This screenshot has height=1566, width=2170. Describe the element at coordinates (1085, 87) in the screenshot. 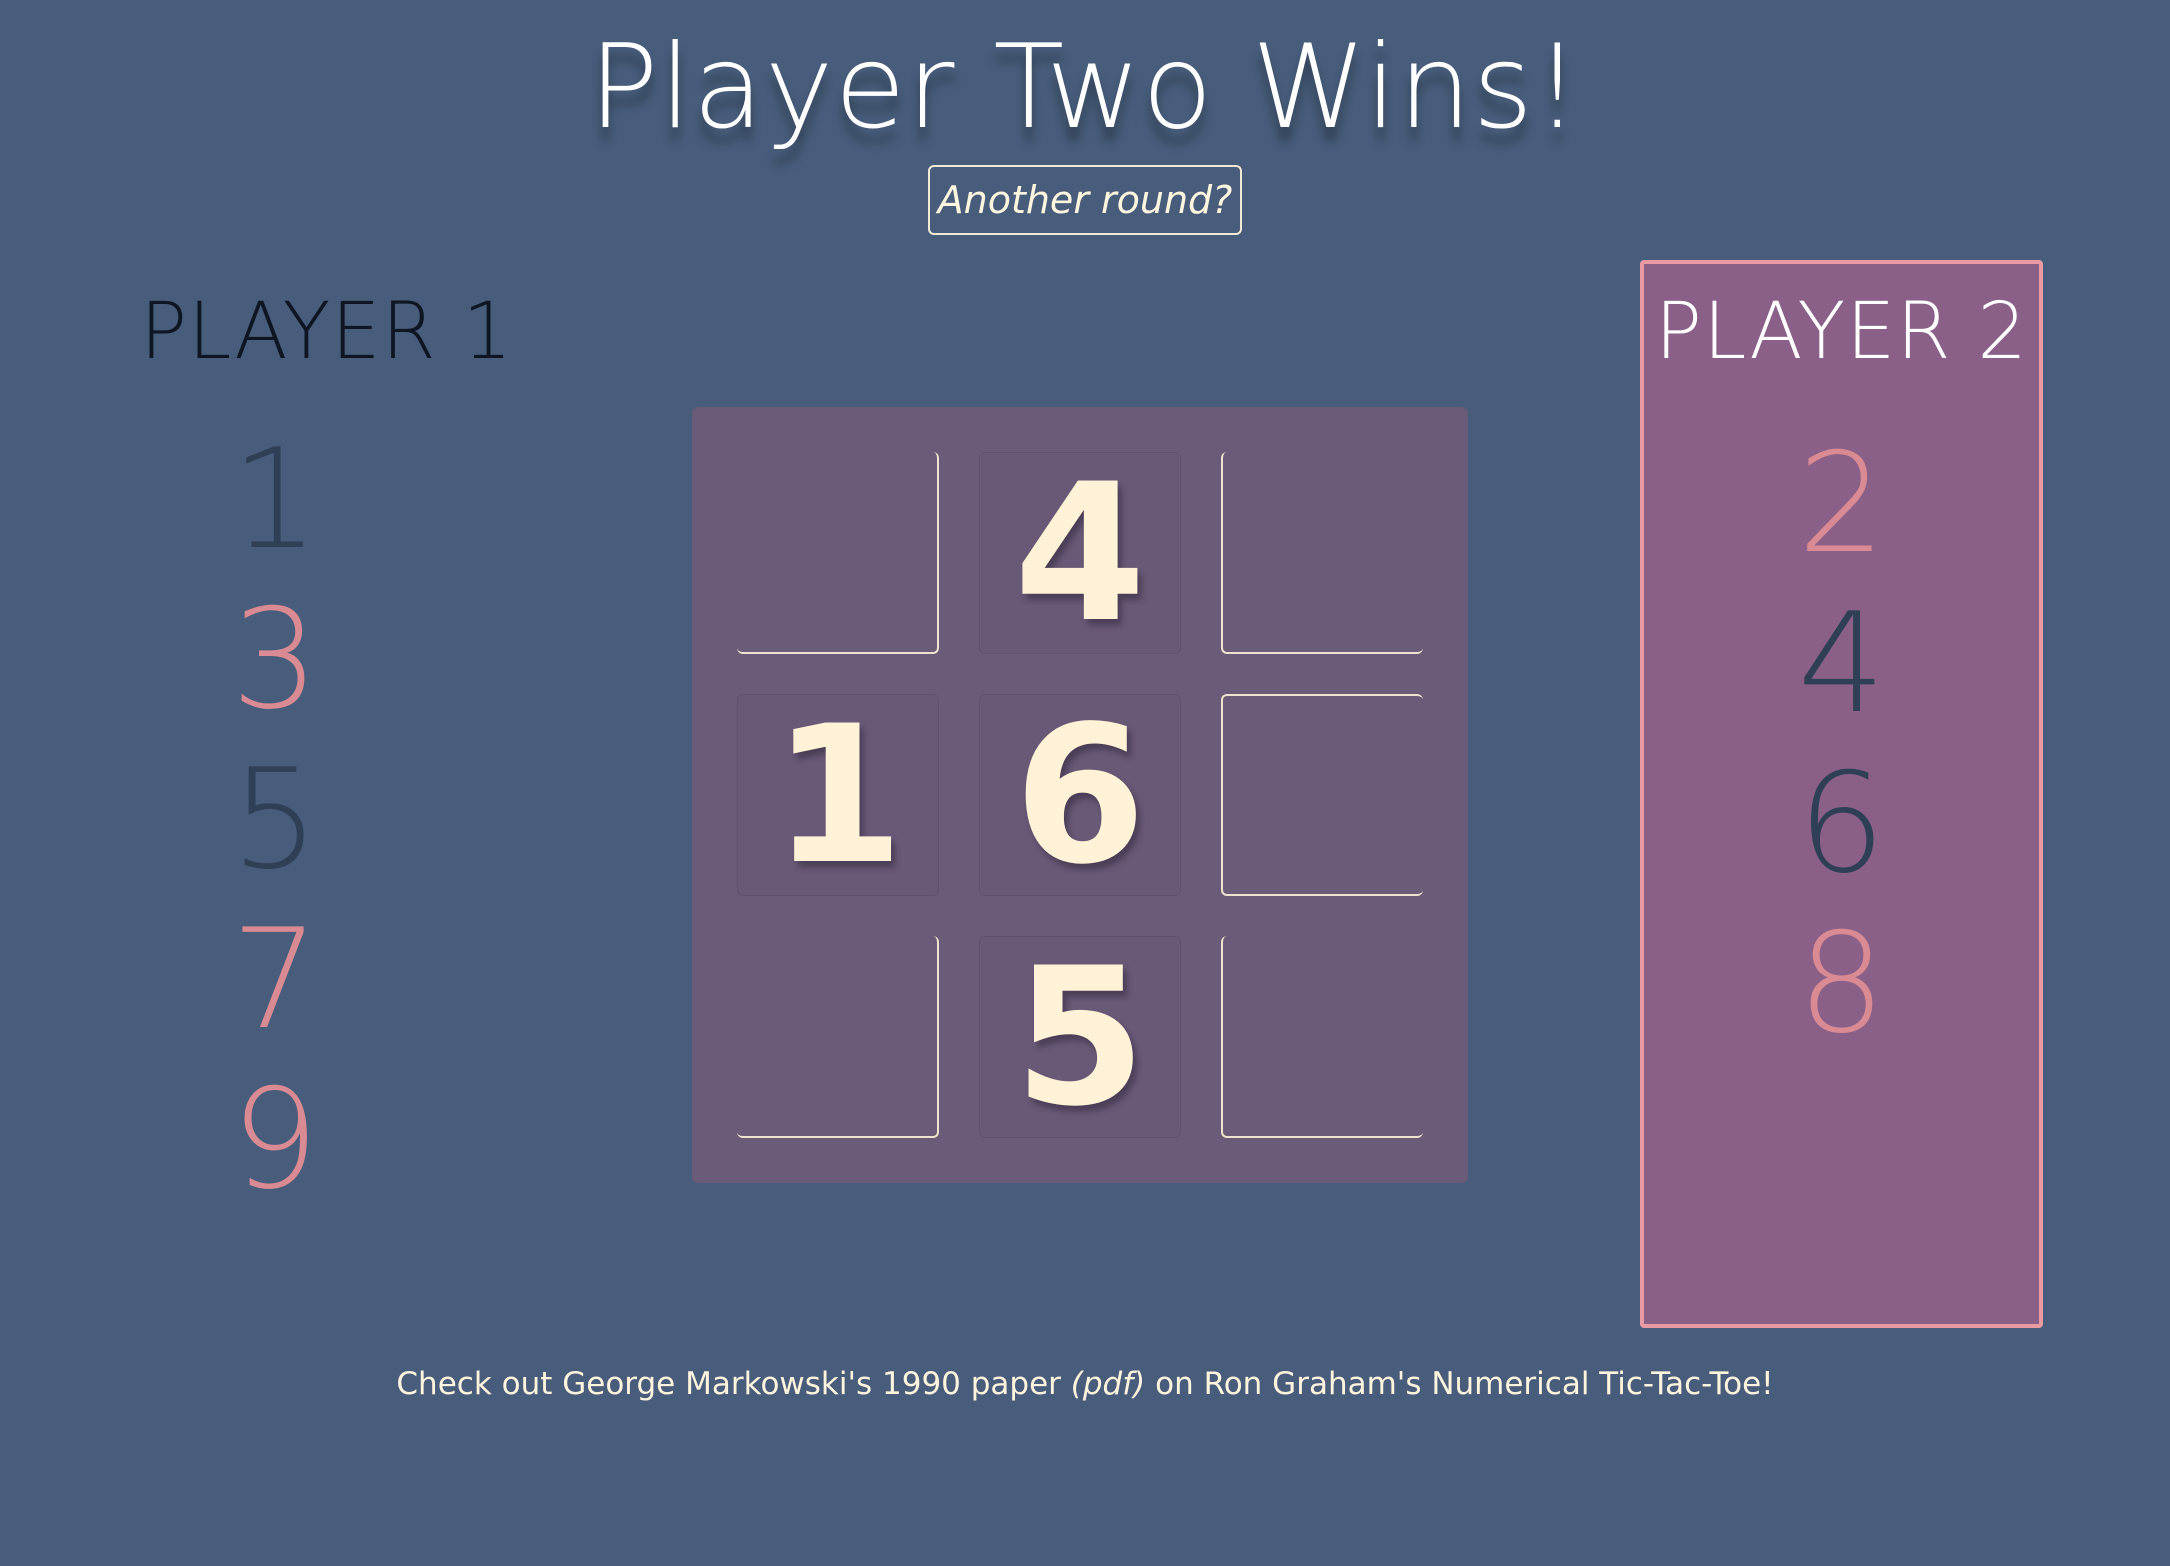

I see `game-result-title: Player Two Wins!` at that location.